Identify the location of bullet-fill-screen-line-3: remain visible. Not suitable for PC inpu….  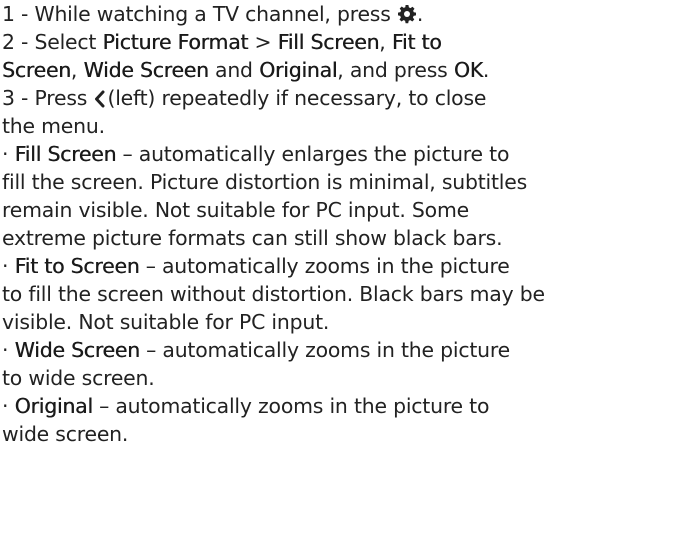
(235, 210).